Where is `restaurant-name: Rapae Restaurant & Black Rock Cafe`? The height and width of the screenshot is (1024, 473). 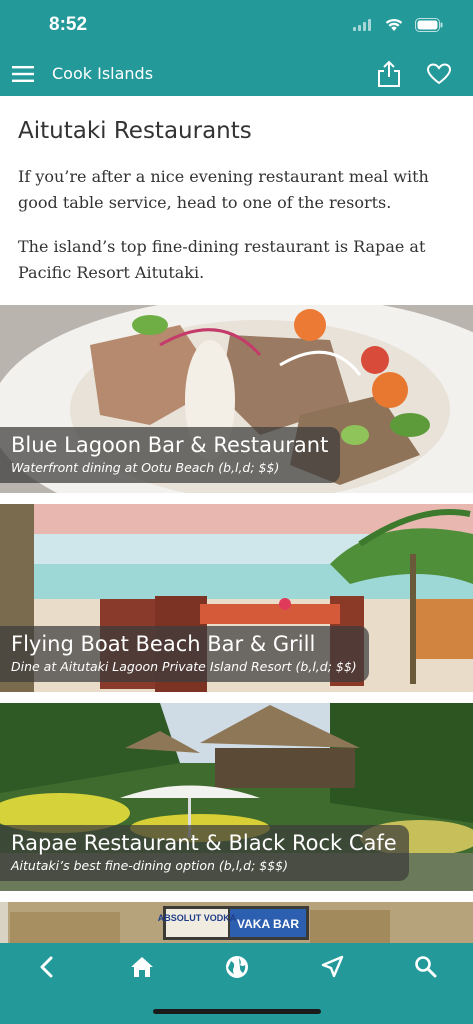 restaurant-name: Rapae Restaurant & Black Rock Cafe is located at coordinates (204, 843).